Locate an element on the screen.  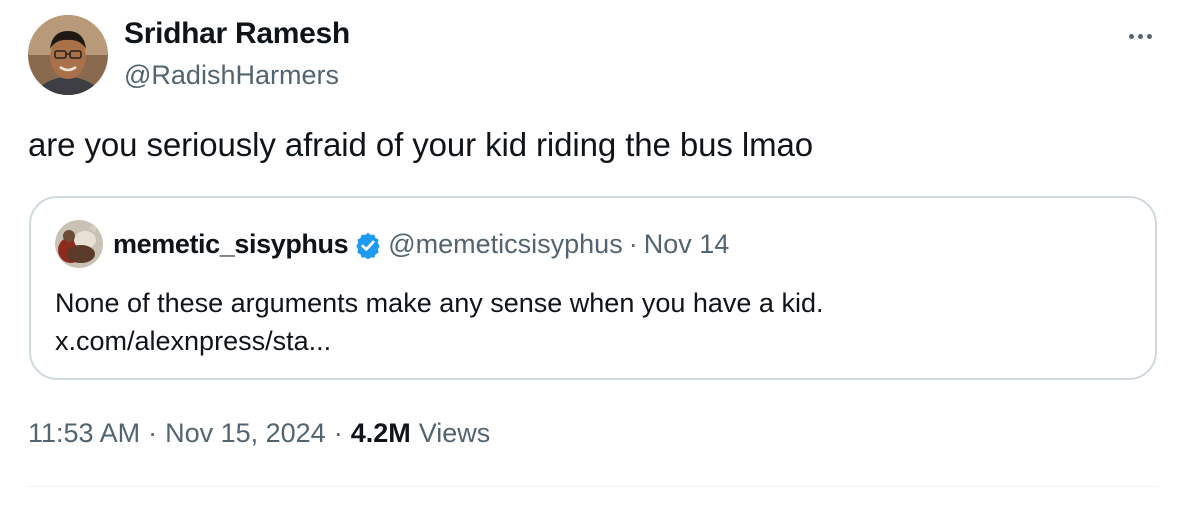
quoted-date: Nov 14 is located at coordinates (687, 244).